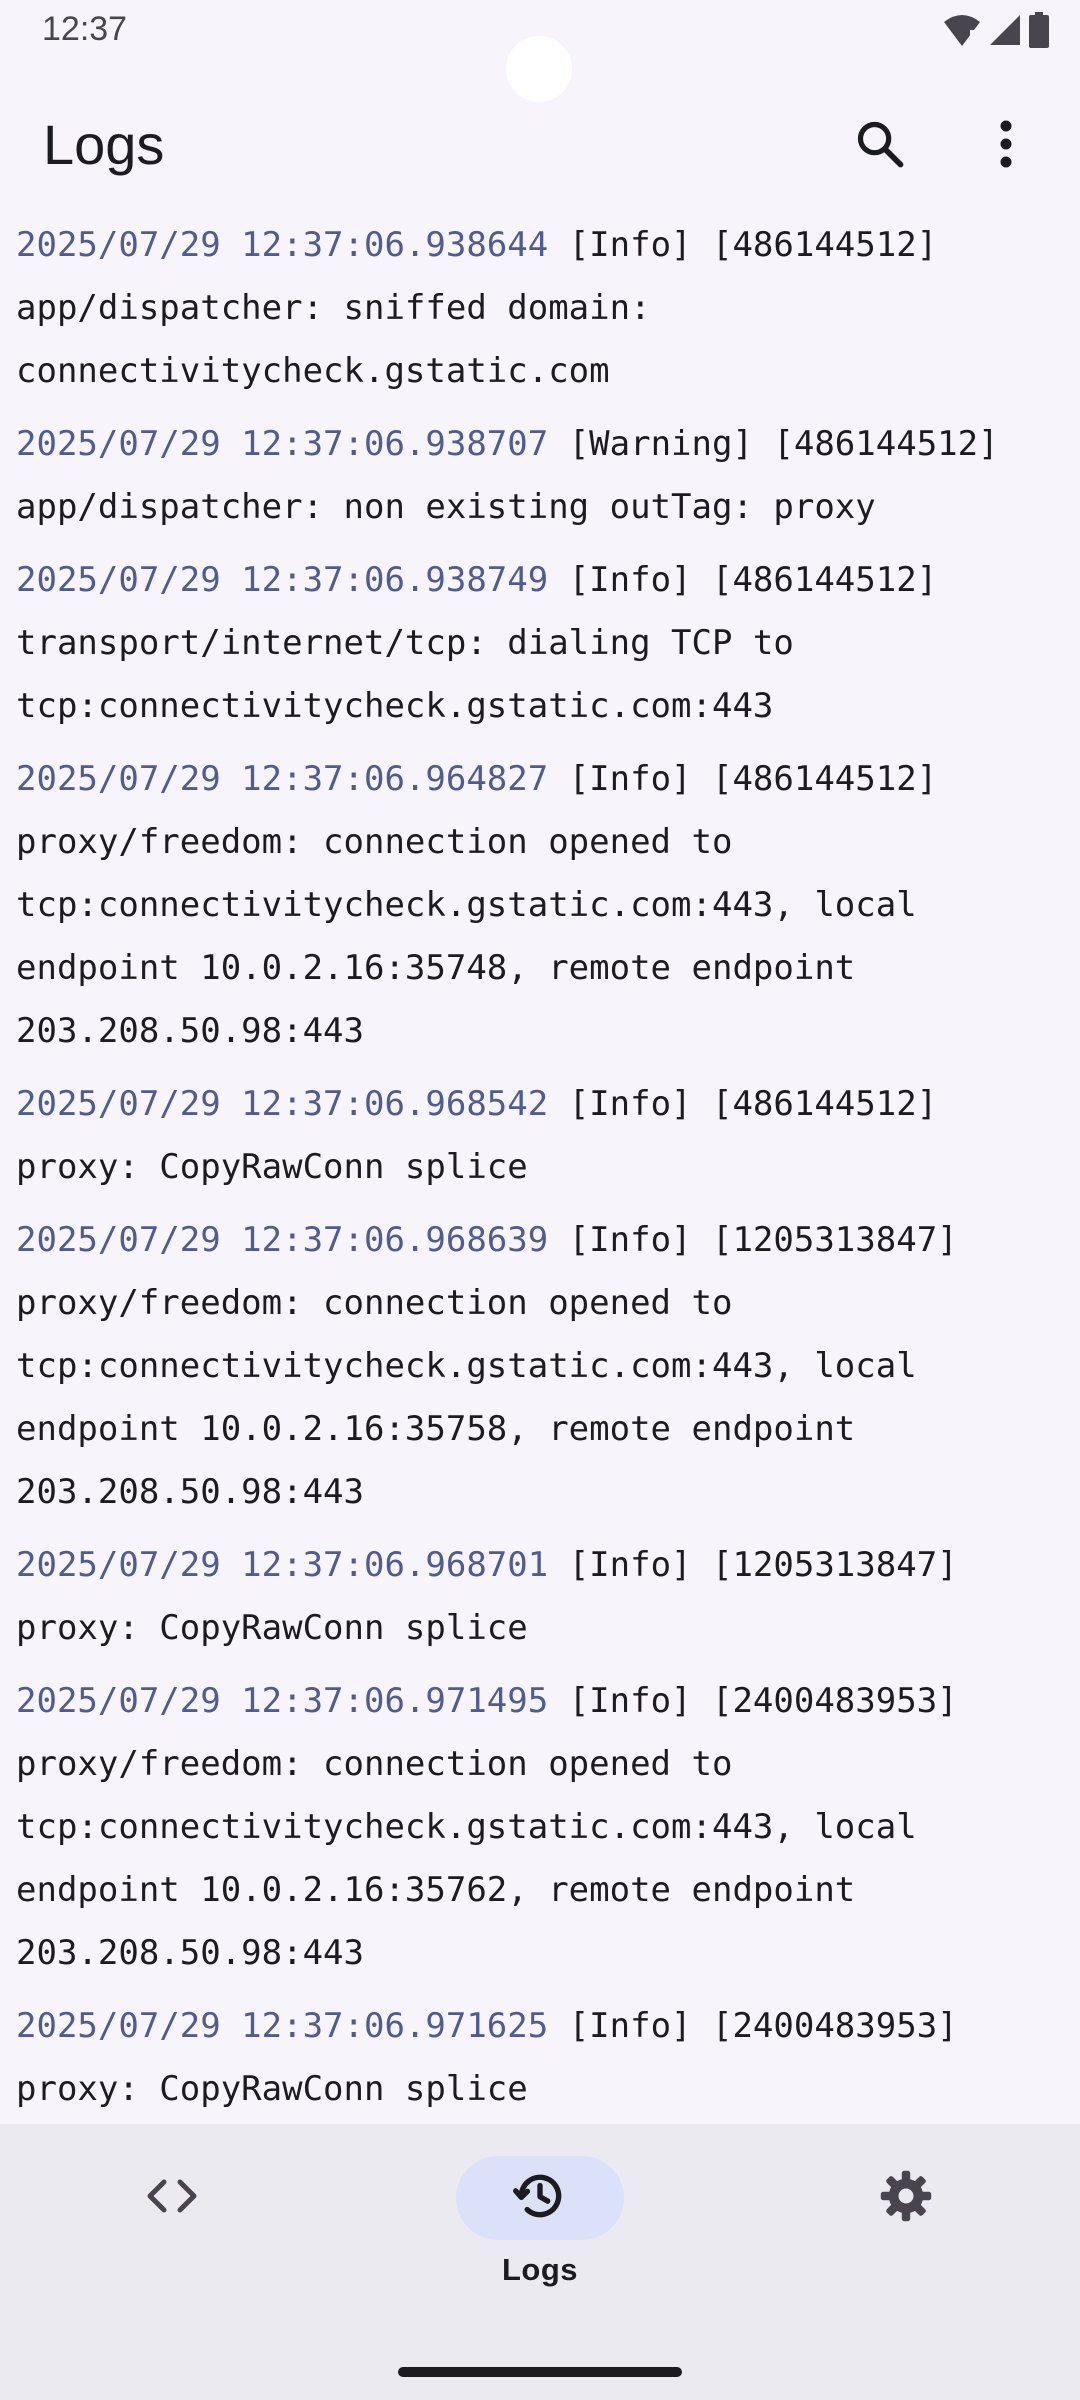  Describe the element at coordinates (906, 2246) in the screenshot. I see `nav-item-settings` at that location.